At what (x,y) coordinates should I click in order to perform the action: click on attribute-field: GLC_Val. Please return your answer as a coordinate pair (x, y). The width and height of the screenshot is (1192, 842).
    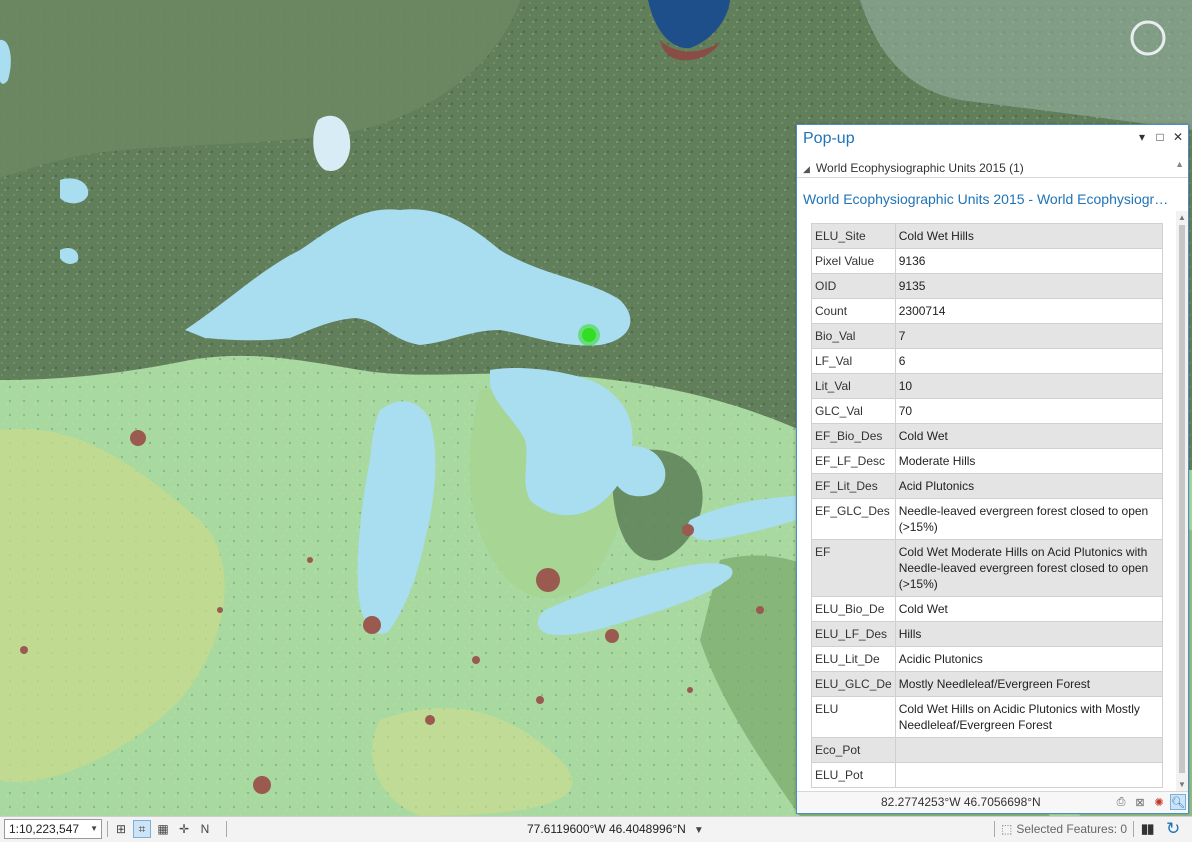
    Looking at the image, I should click on (853, 411).